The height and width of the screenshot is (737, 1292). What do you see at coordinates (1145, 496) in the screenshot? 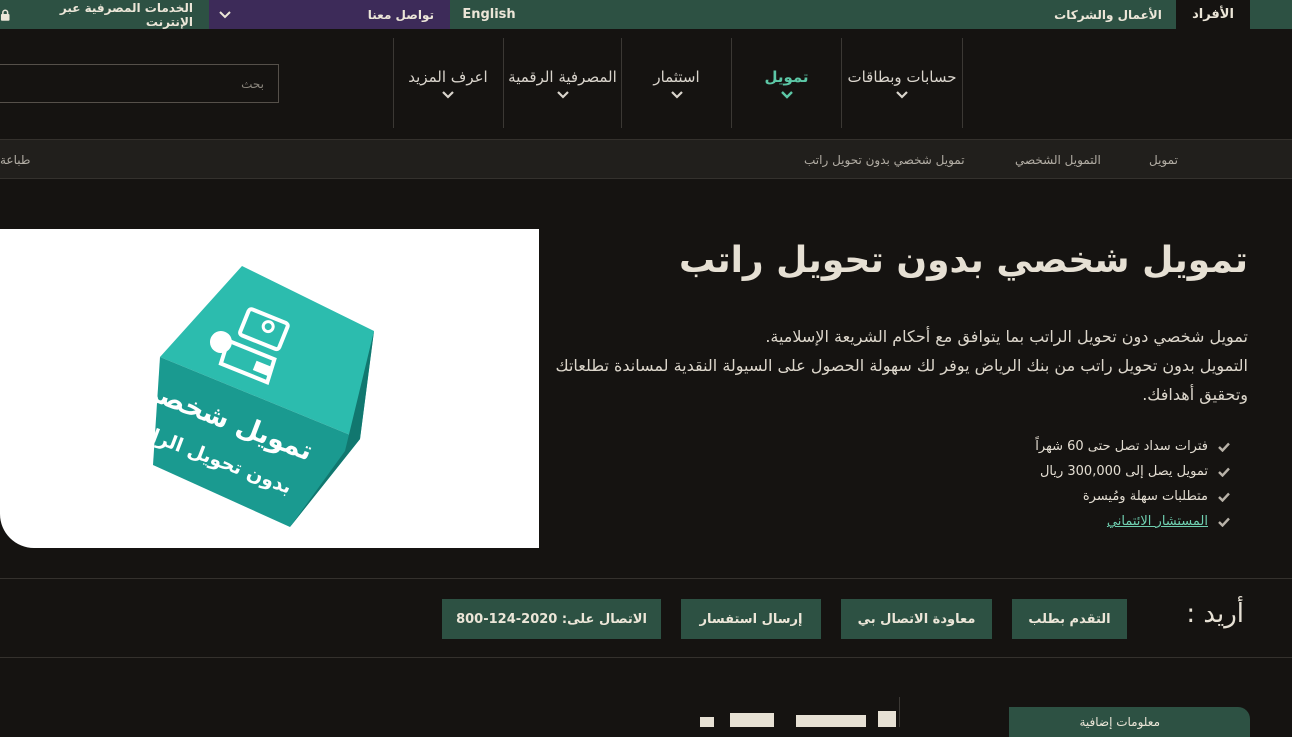
I see `feature-text: متطلبات سهلة ومُيسرة` at bounding box center [1145, 496].